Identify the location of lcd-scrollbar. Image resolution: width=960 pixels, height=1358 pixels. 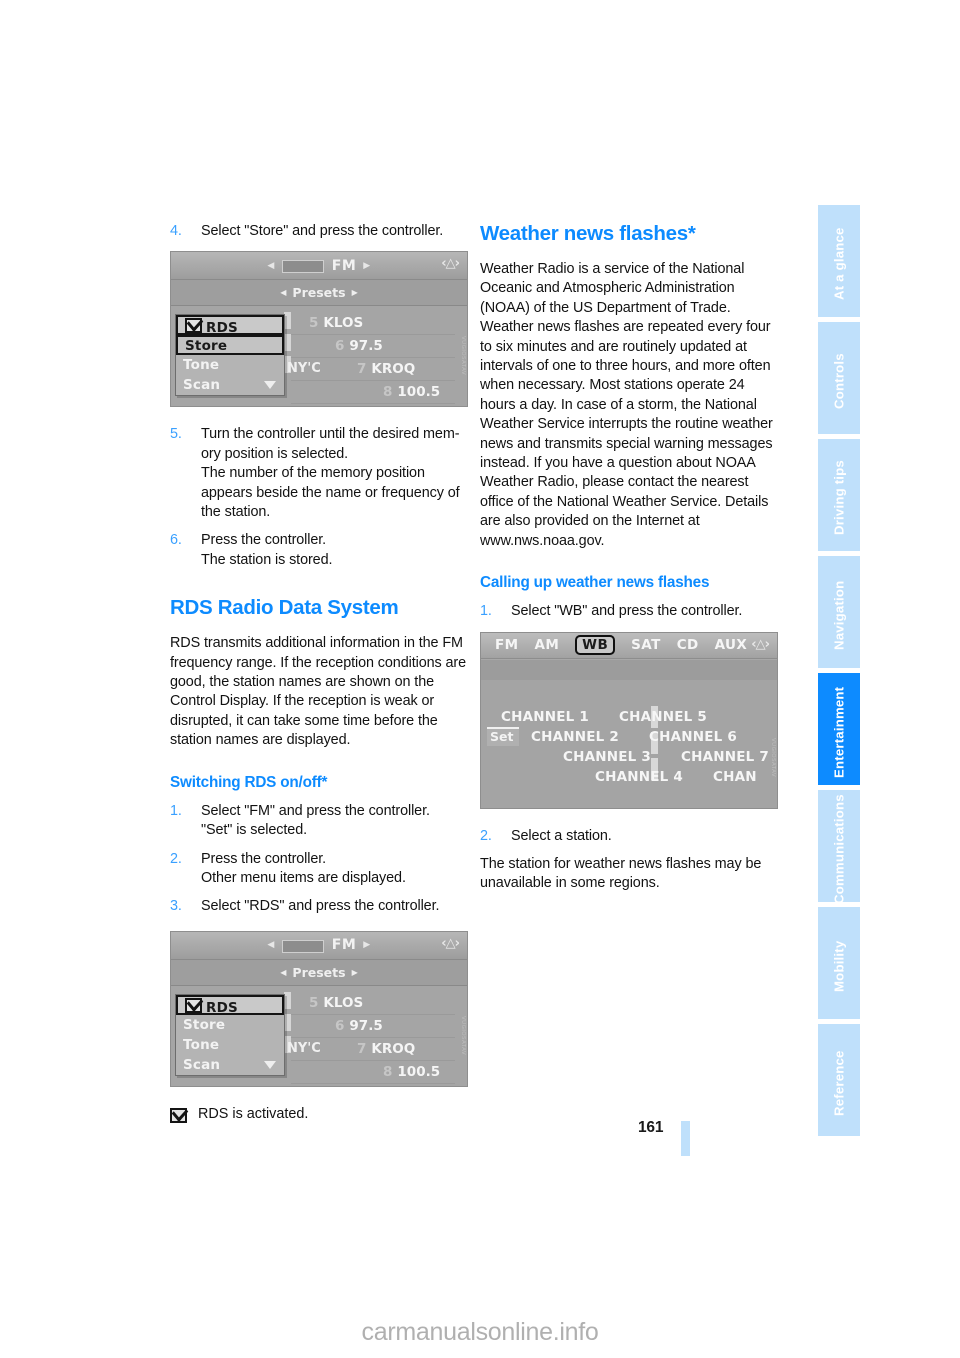
(287, 356).